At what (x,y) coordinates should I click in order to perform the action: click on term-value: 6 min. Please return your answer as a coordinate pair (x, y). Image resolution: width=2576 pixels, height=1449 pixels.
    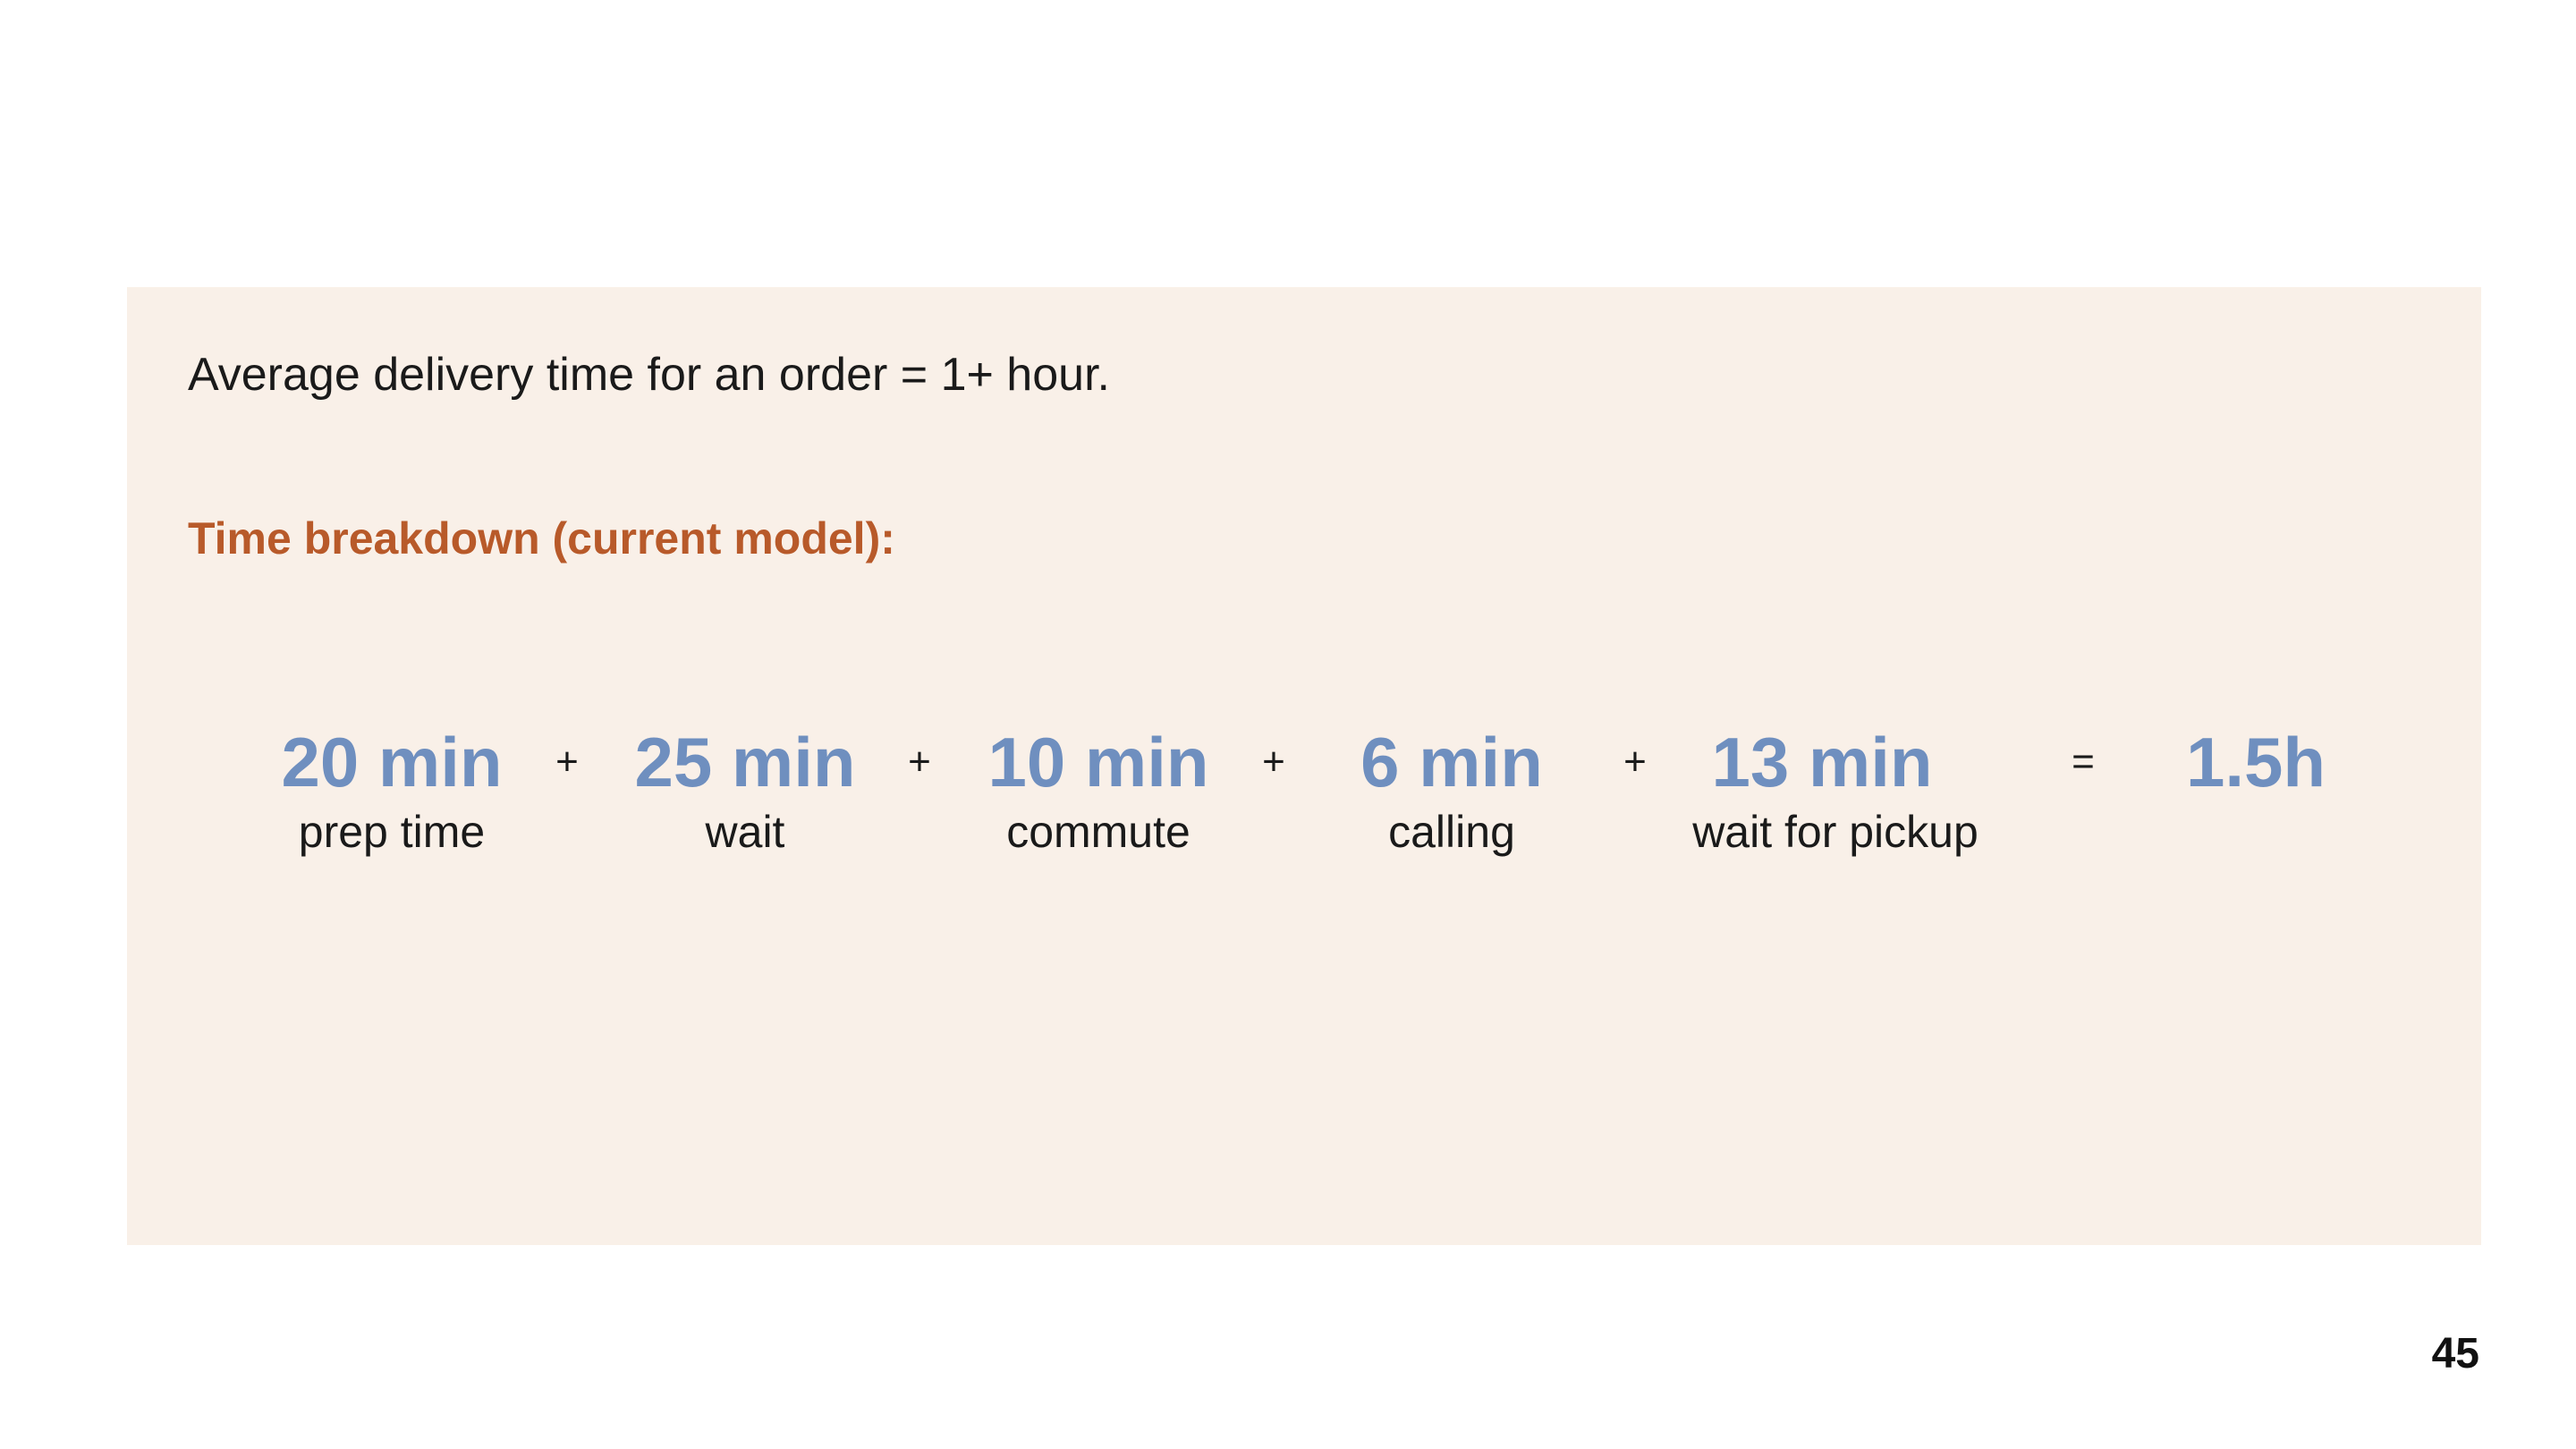
    Looking at the image, I should click on (1451, 762).